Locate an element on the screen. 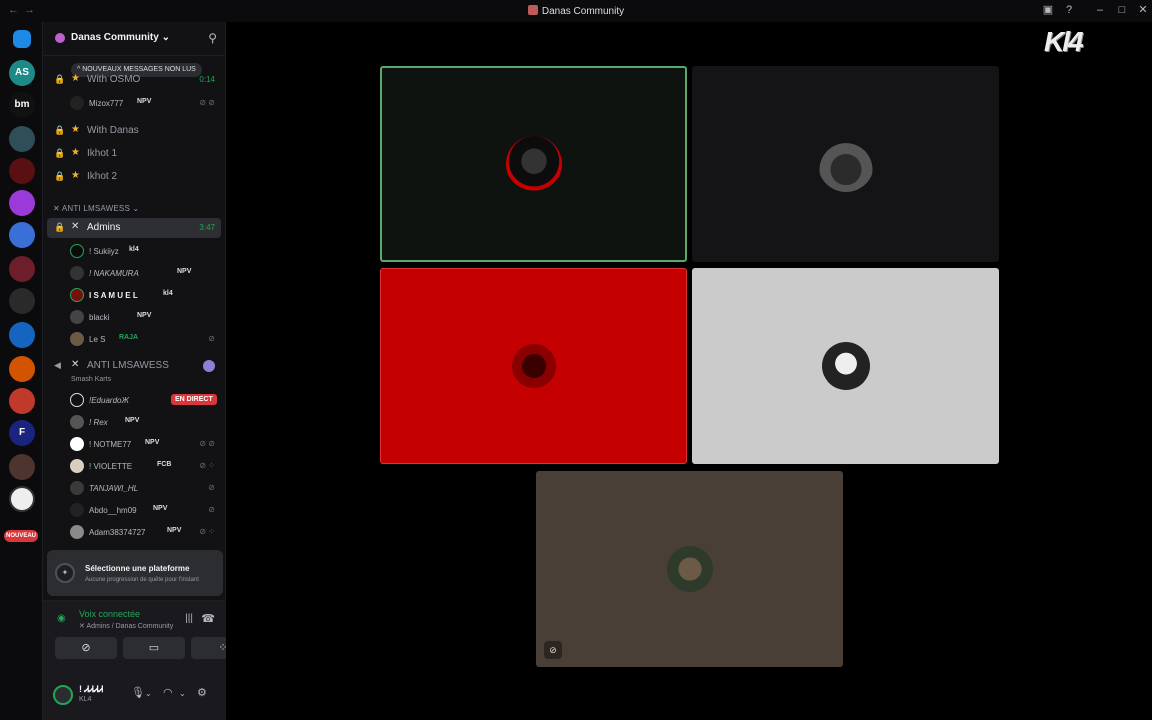 The image size is (1152, 720). channel-ikhot-1: 🔒 ★ Ikhot 1 is located at coordinates (134, 154).